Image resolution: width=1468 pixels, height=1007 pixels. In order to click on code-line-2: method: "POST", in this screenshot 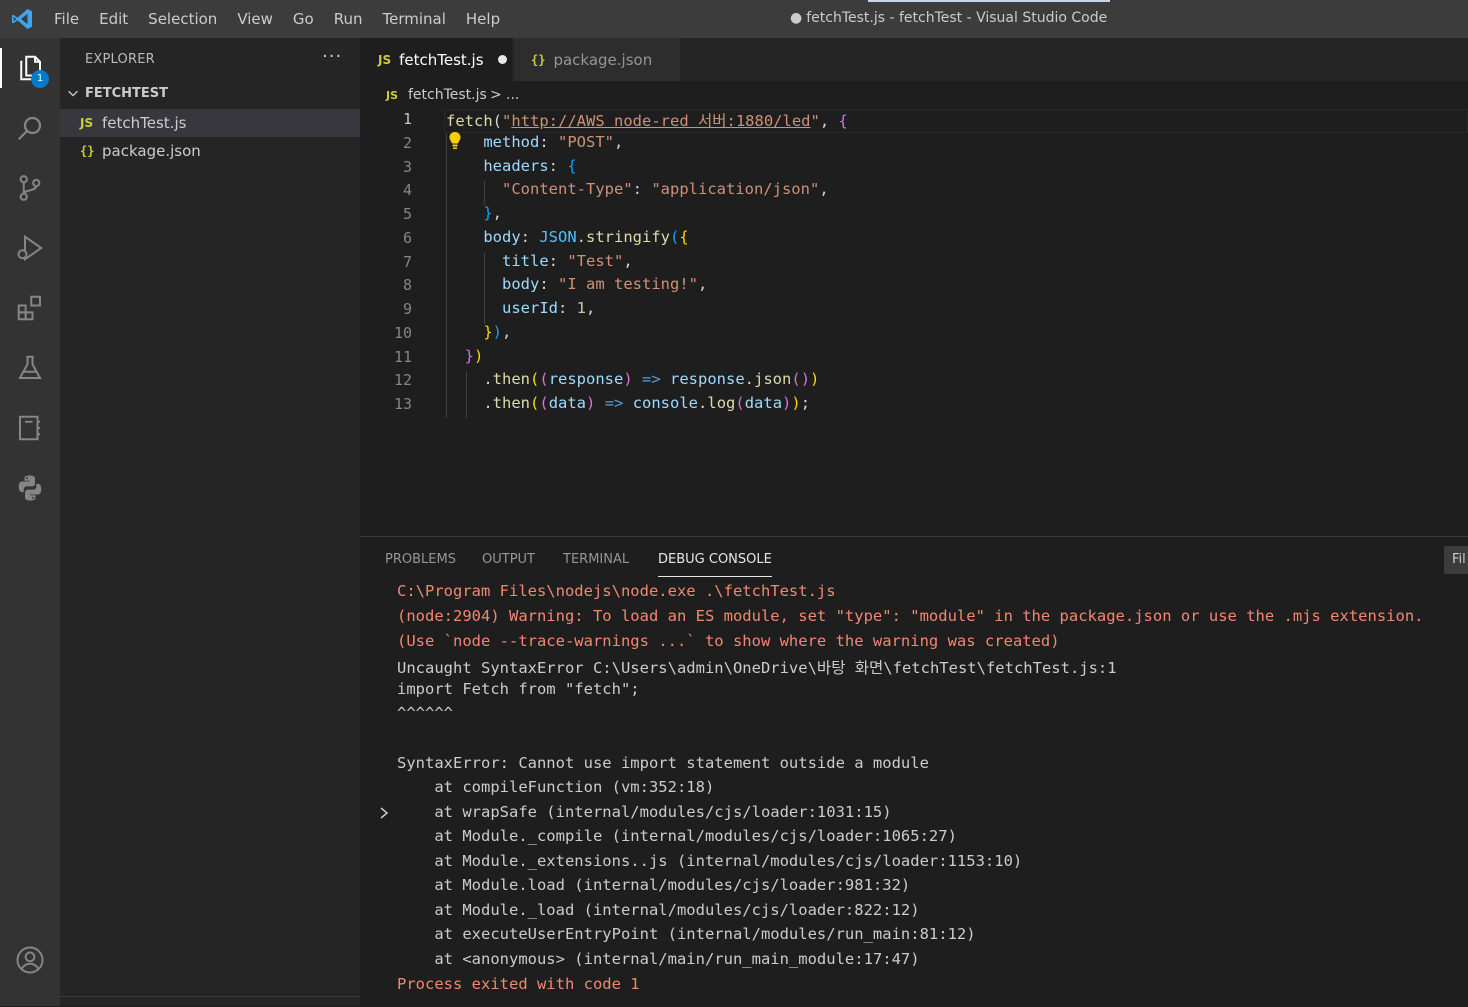, I will do `click(534, 142)`.